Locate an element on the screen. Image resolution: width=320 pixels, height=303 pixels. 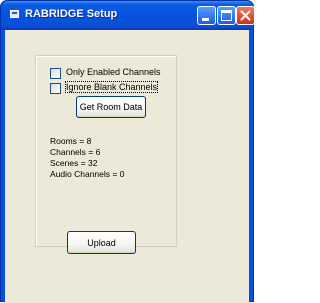
close-button is located at coordinates (245, 15).